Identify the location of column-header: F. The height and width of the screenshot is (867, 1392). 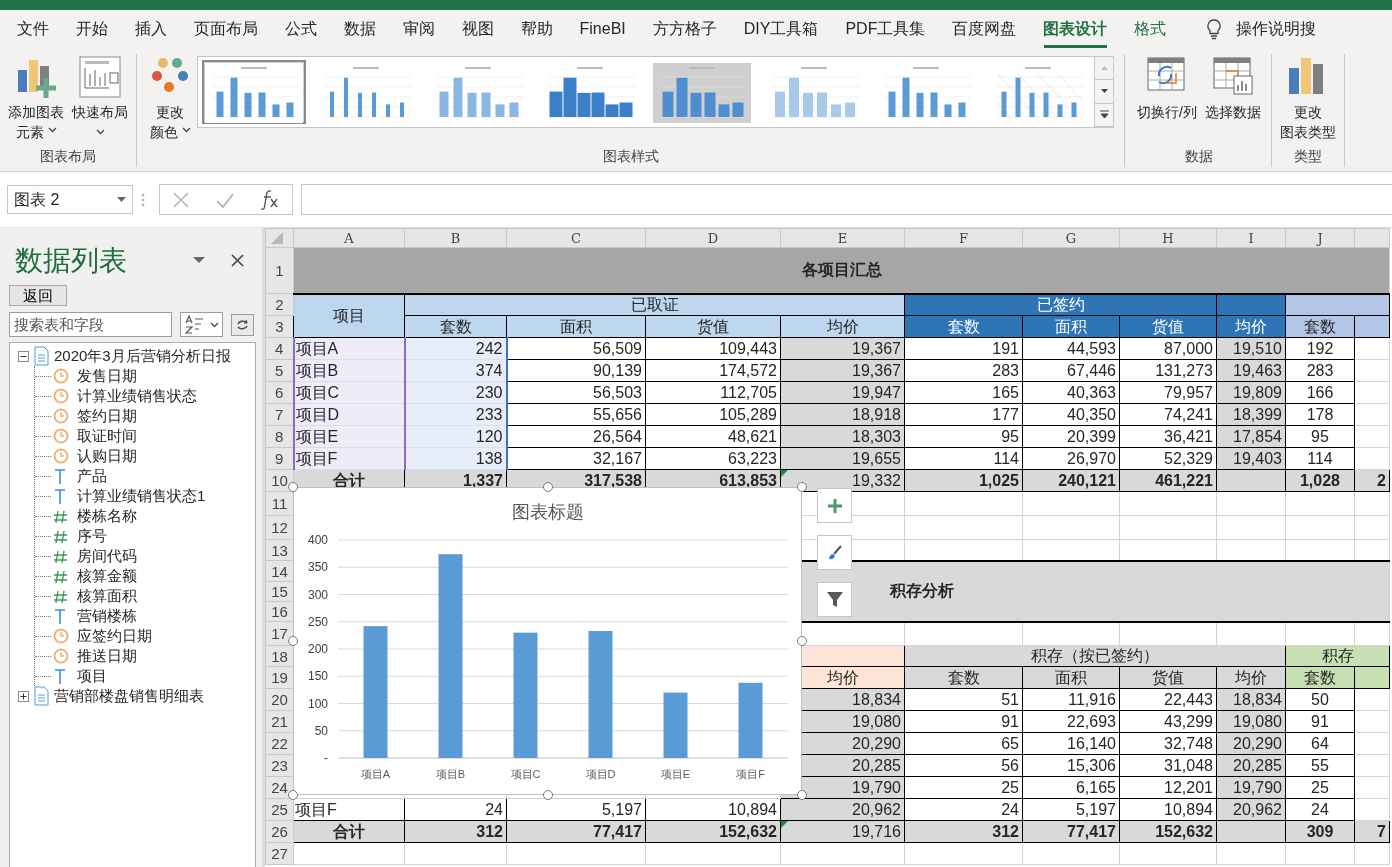
(963, 238).